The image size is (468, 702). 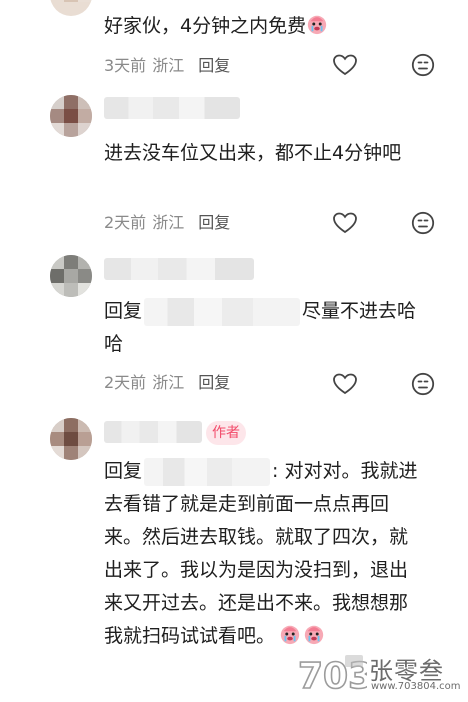 What do you see at coordinates (263, 328) in the screenshot?
I see `comment-text: 回复 尽量不进去哈哈` at bounding box center [263, 328].